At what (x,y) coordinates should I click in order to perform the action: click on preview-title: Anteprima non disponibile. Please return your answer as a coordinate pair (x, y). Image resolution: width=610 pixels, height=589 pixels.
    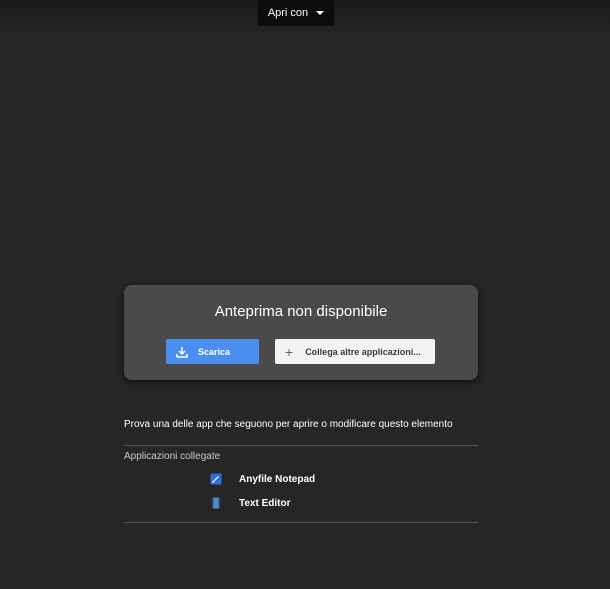
    Looking at the image, I should click on (301, 311).